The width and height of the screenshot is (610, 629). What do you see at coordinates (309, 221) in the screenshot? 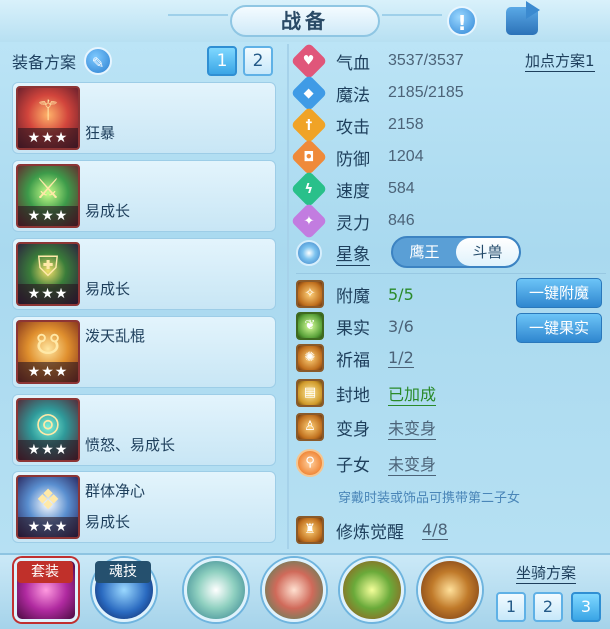
I see `spirit-icon: ✦` at bounding box center [309, 221].